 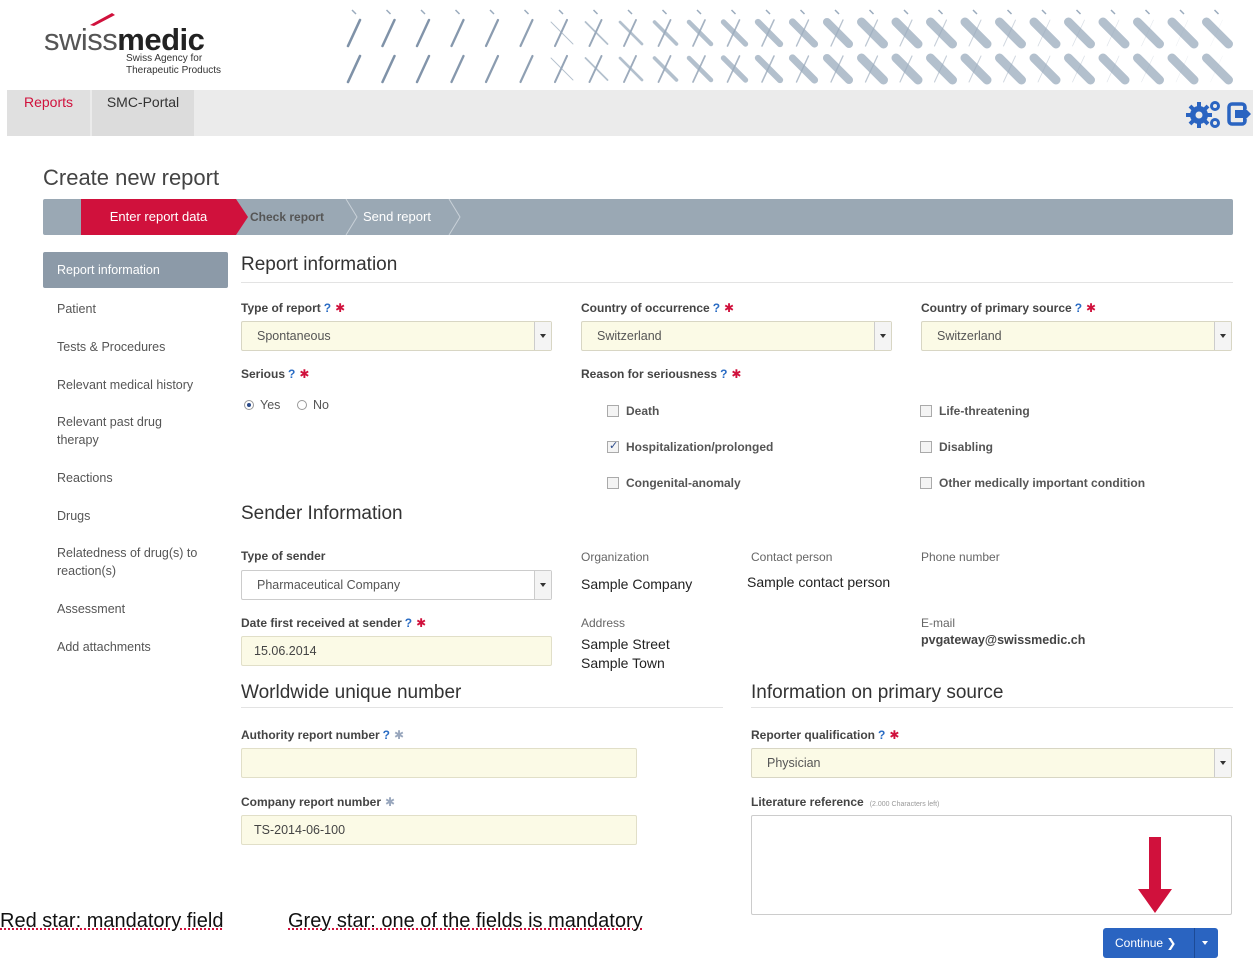 What do you see at coordinates (242, 217) in the screenshot?
I see `wizard-active-arrow` at bounding box center [242, 217].